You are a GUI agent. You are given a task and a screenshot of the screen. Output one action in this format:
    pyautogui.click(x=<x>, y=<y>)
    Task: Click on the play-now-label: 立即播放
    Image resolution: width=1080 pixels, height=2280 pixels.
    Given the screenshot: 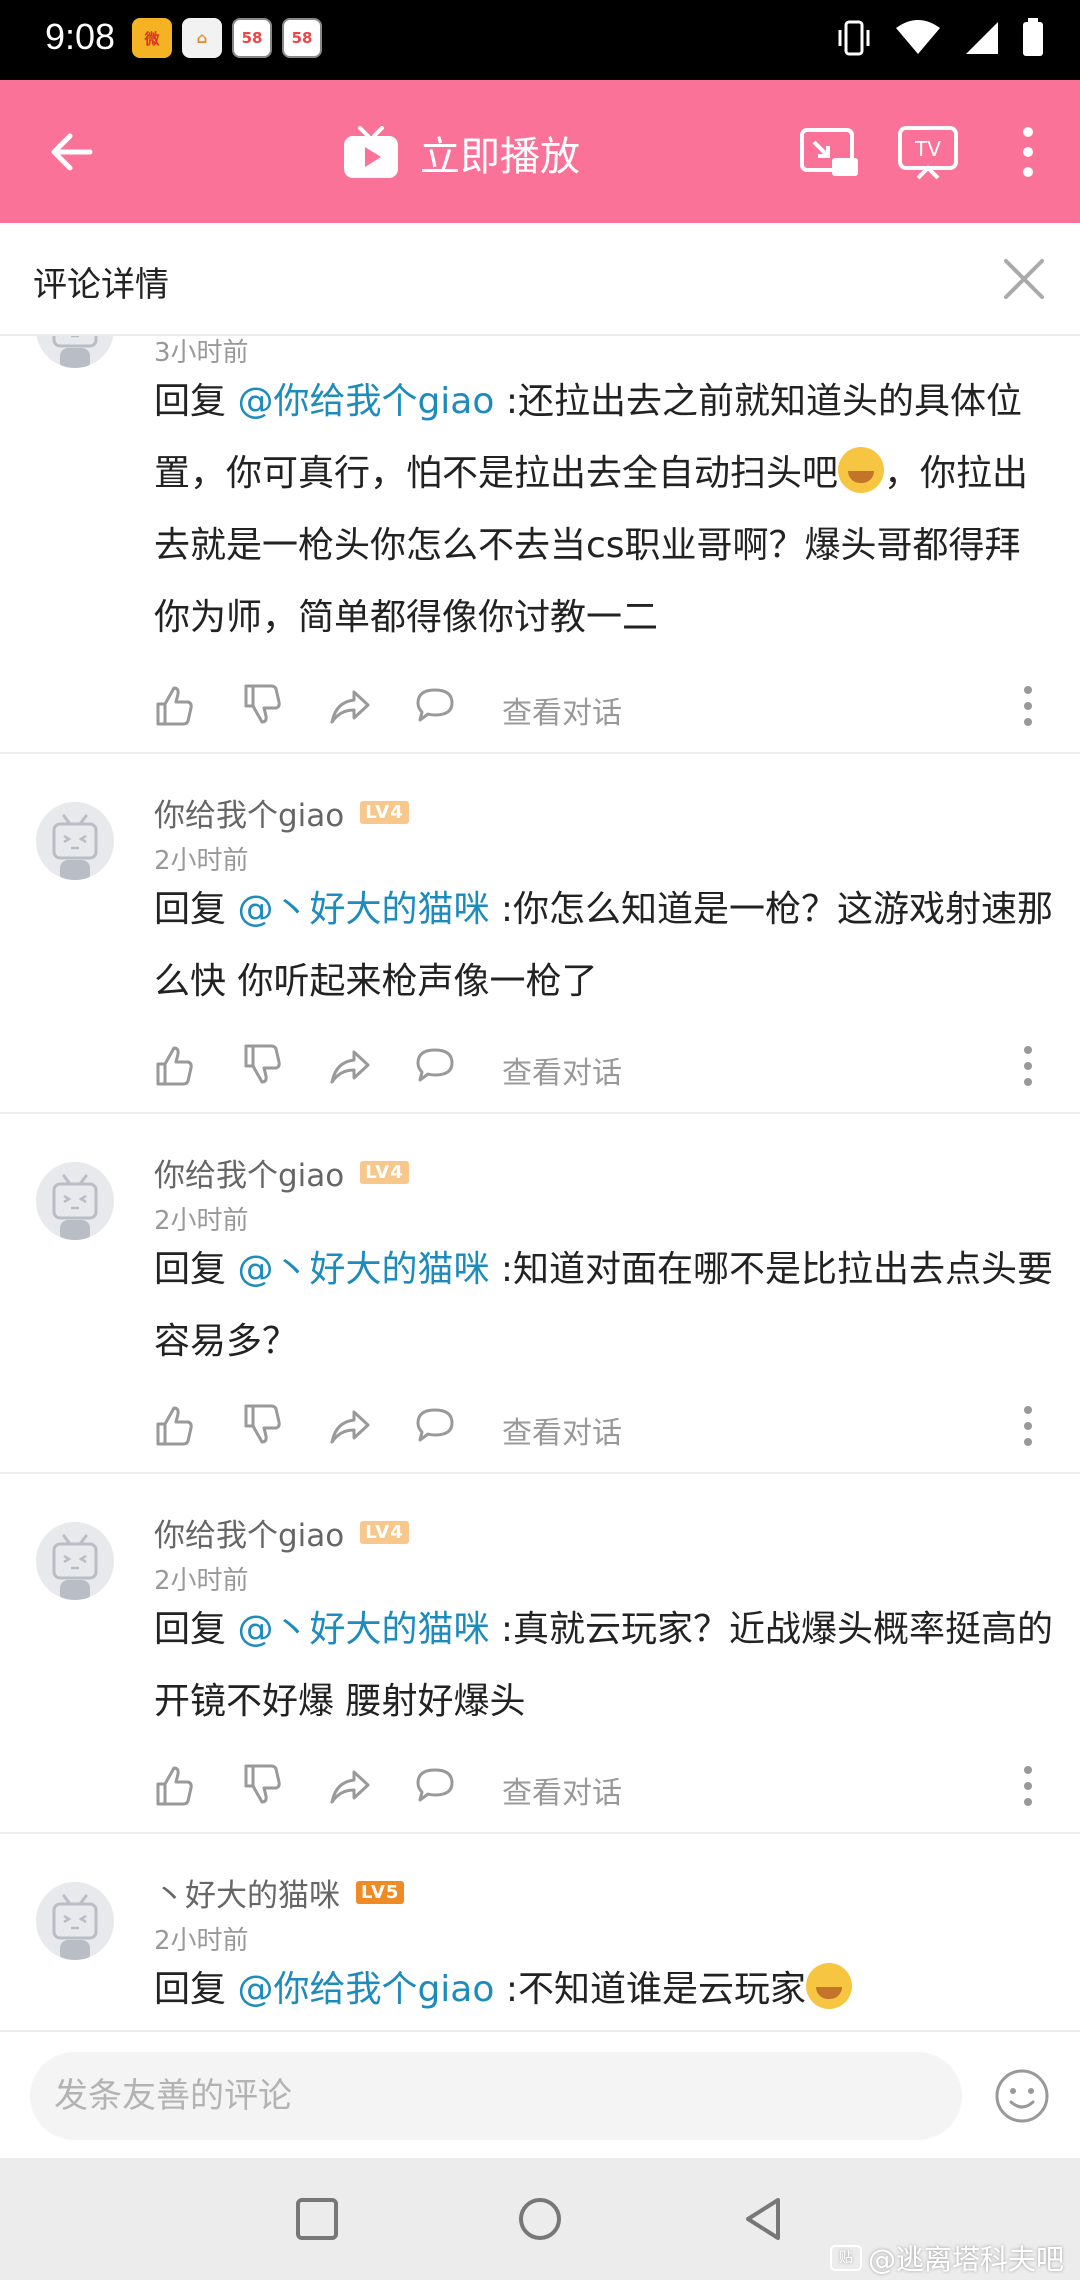 What is the action you would take?
    pyautogui.click(x=500, y=157)
    